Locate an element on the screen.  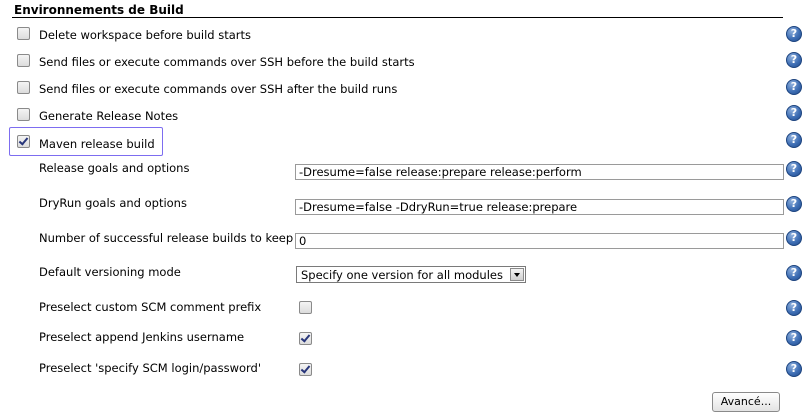
release-goals-label: Release goals and options is located at coordinates (114, 168).